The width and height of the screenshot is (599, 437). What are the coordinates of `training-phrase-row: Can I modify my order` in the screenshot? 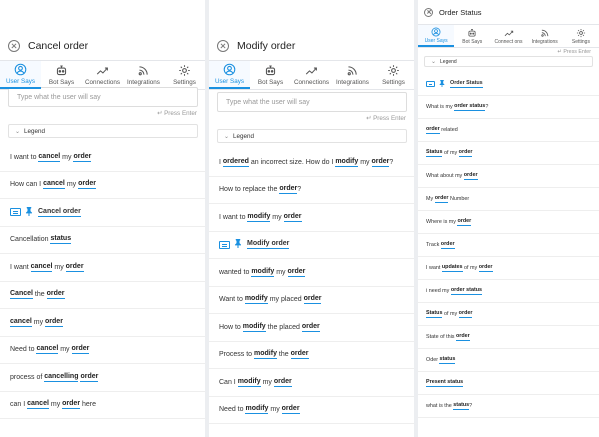 It's located at (311, 383).